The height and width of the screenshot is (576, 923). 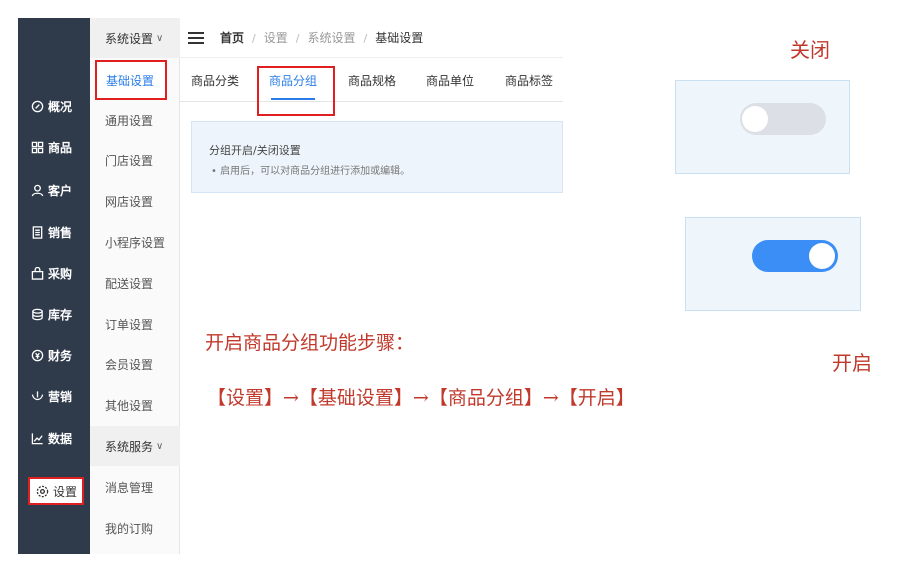 I want to click on tab-label: 商品单位, so click(x=450, y=80).